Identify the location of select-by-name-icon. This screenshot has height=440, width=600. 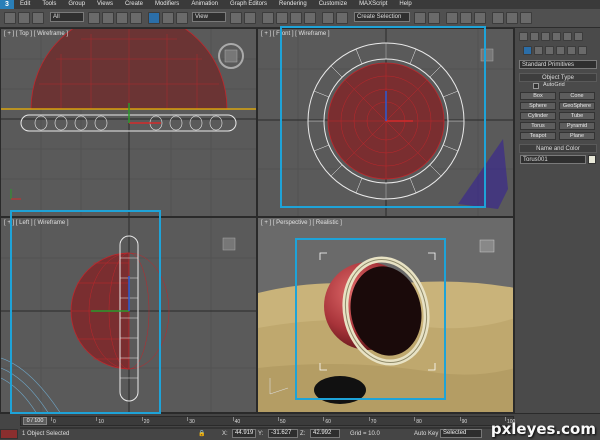
(108, 18).